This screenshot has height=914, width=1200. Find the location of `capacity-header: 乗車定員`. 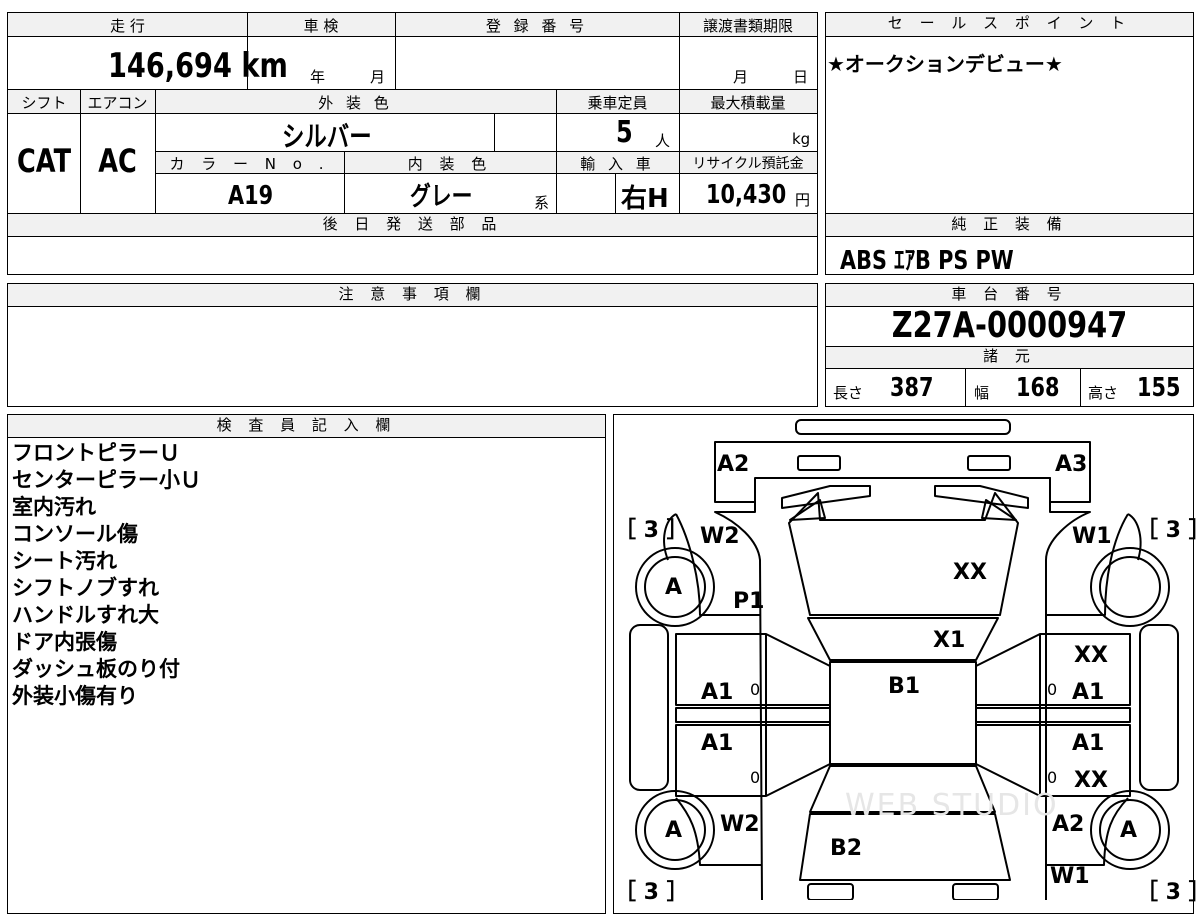

capacity-header: 乗車定員 is located at coordinates (617, 103).